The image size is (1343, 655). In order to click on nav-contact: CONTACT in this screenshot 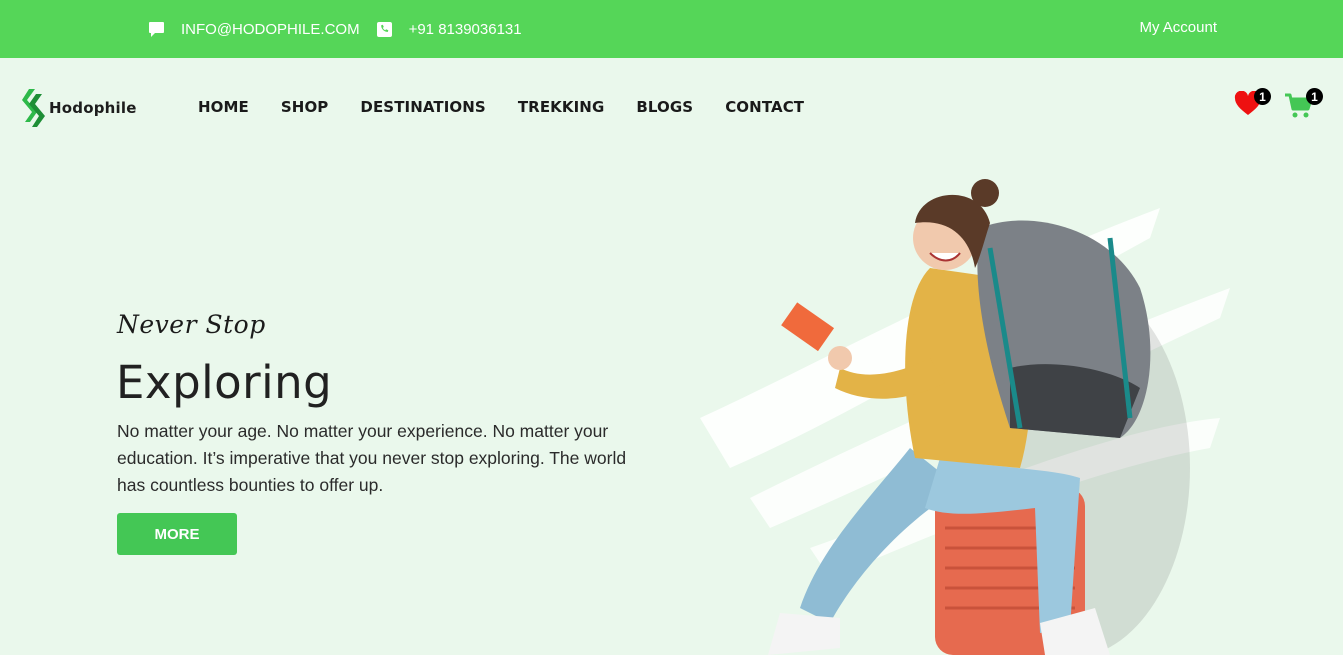, I will do `click(764, 107)`.